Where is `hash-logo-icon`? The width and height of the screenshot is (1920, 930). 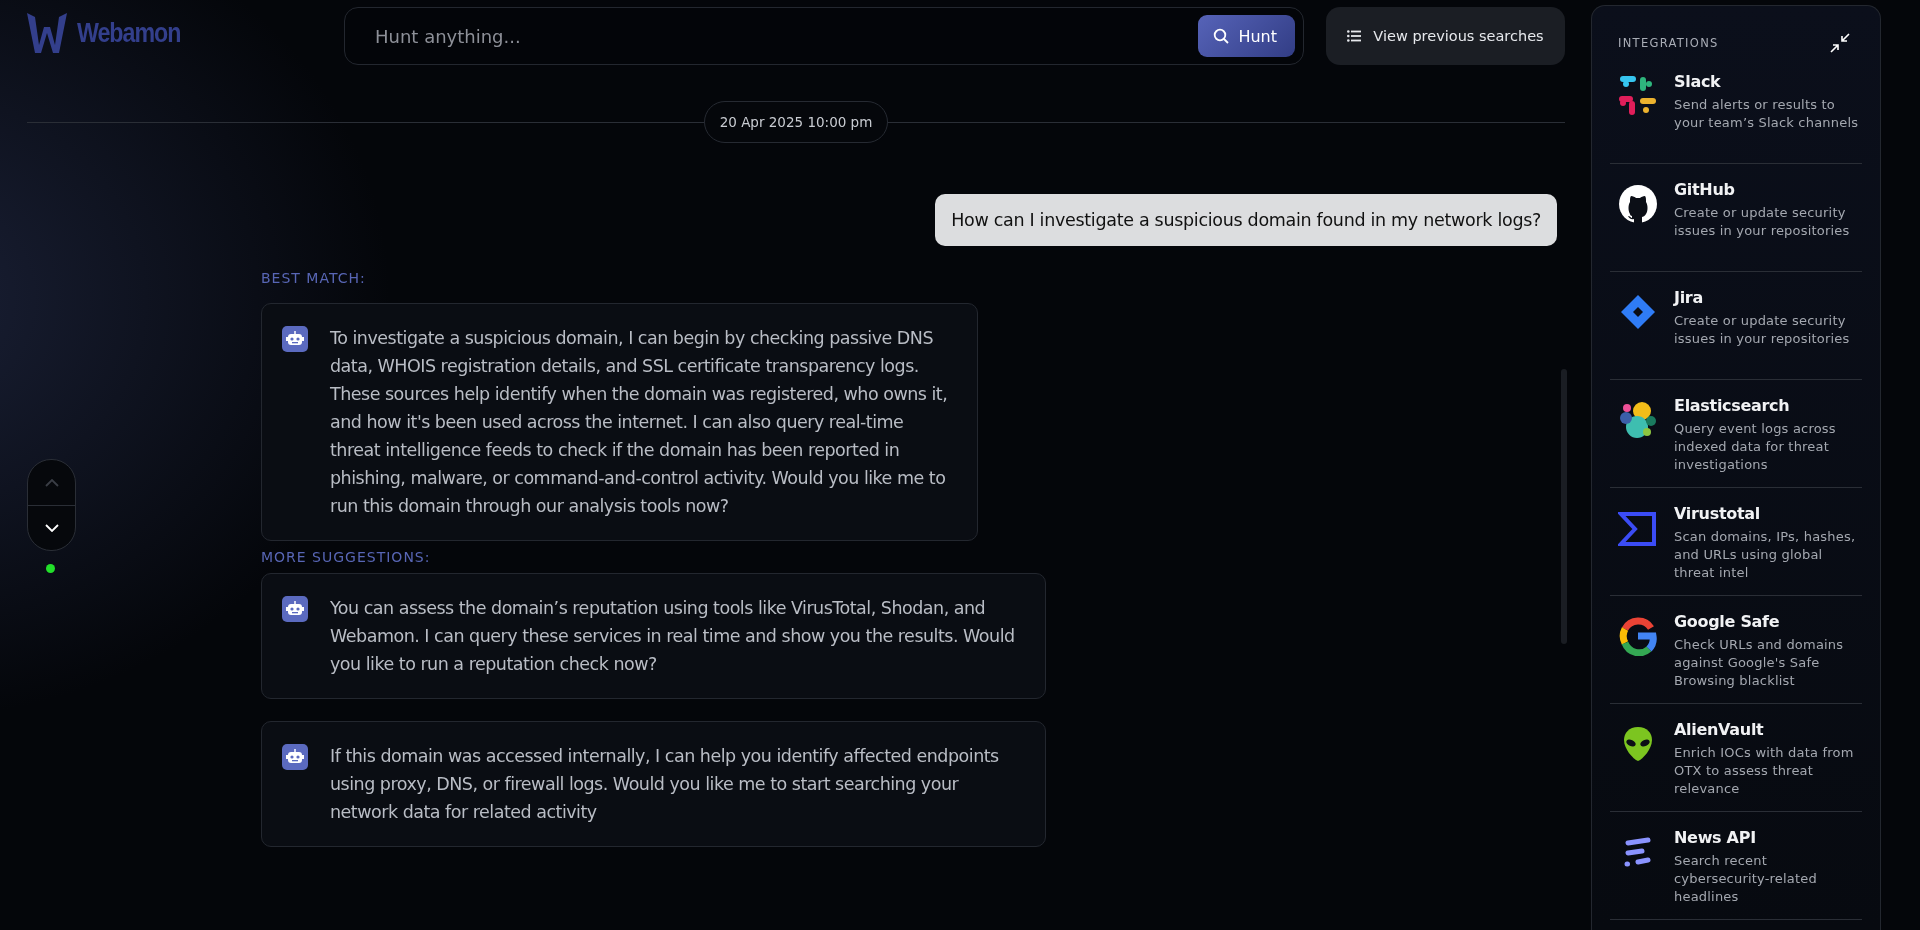
hash-logo-icon is located at coordinates (1638, 96).